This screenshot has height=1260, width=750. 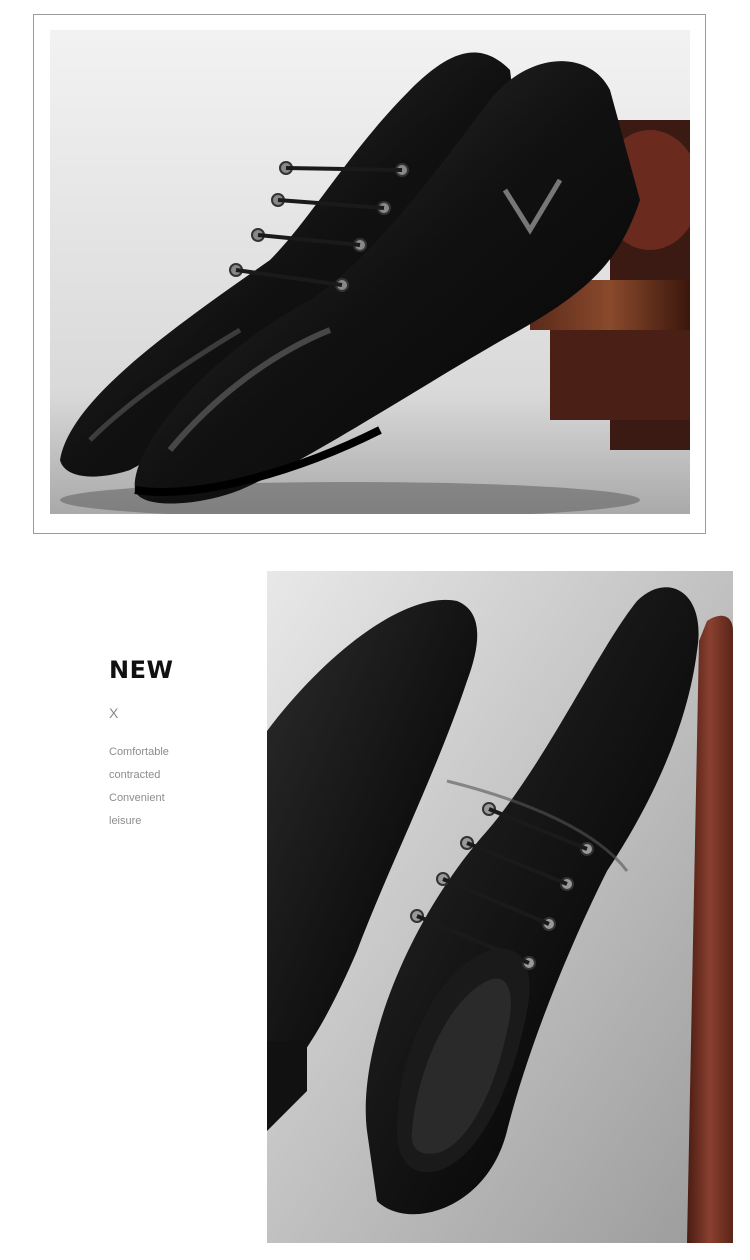 What do you see at coordinates (139, 752) in the screenshot?
I see `feature-item: Comfortable` at bounding box center [139, 752].